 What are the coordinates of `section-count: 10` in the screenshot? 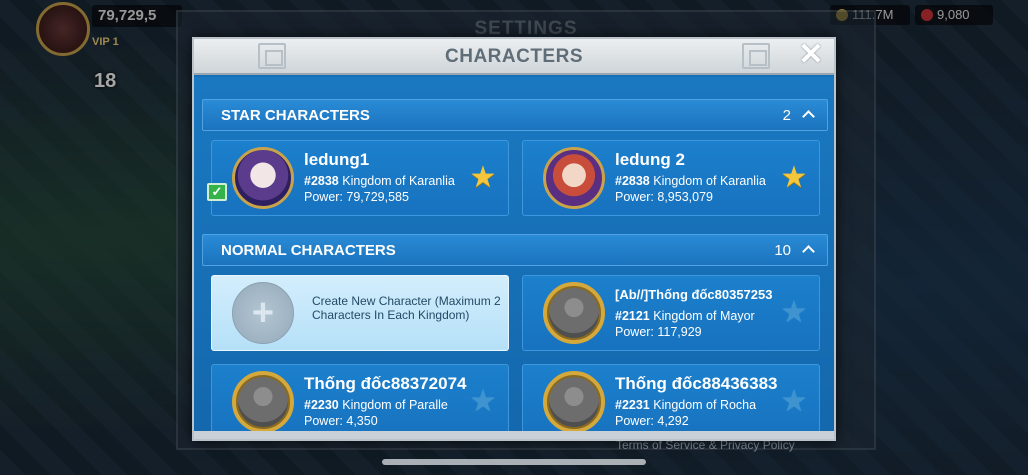 It's located at (782, 250).